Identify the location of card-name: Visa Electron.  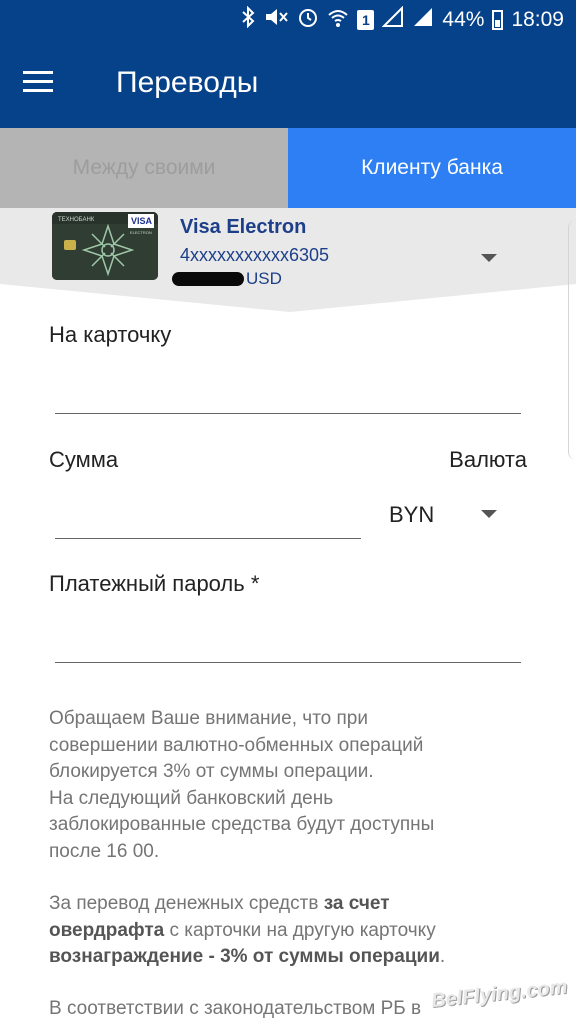
(243, 227).